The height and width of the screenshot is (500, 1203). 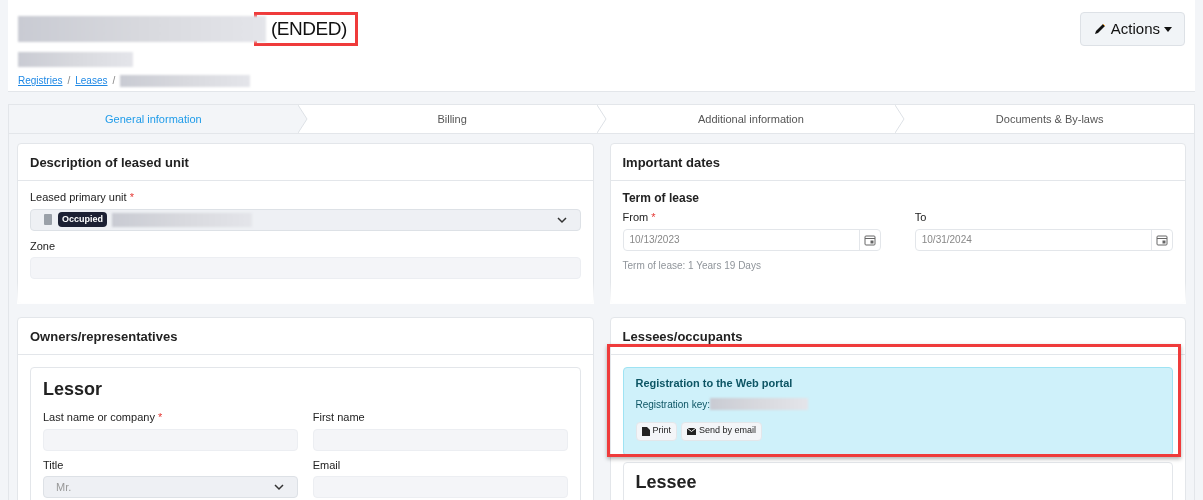 I want to click on pencil-icon, so click(x=1099, y=29).